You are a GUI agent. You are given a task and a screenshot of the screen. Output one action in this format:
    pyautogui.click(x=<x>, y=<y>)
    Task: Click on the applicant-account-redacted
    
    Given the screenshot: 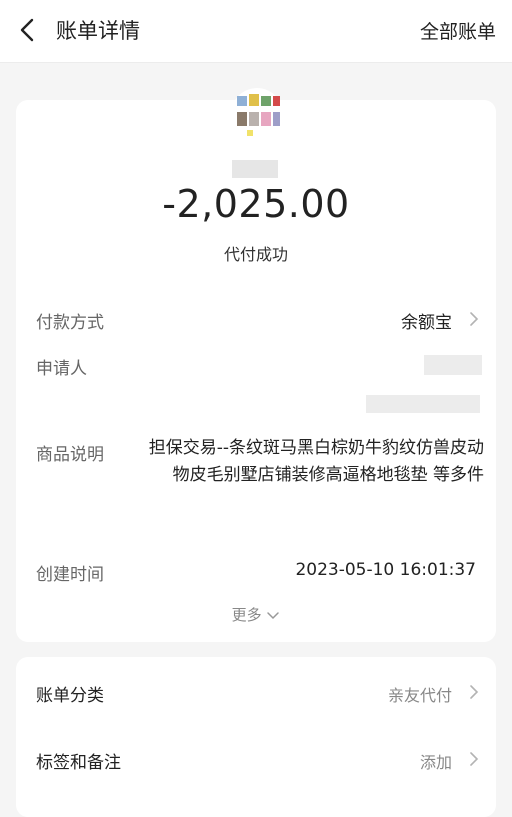 What is the action you would take?
    pyautogui.click(x=423, y=404)
    